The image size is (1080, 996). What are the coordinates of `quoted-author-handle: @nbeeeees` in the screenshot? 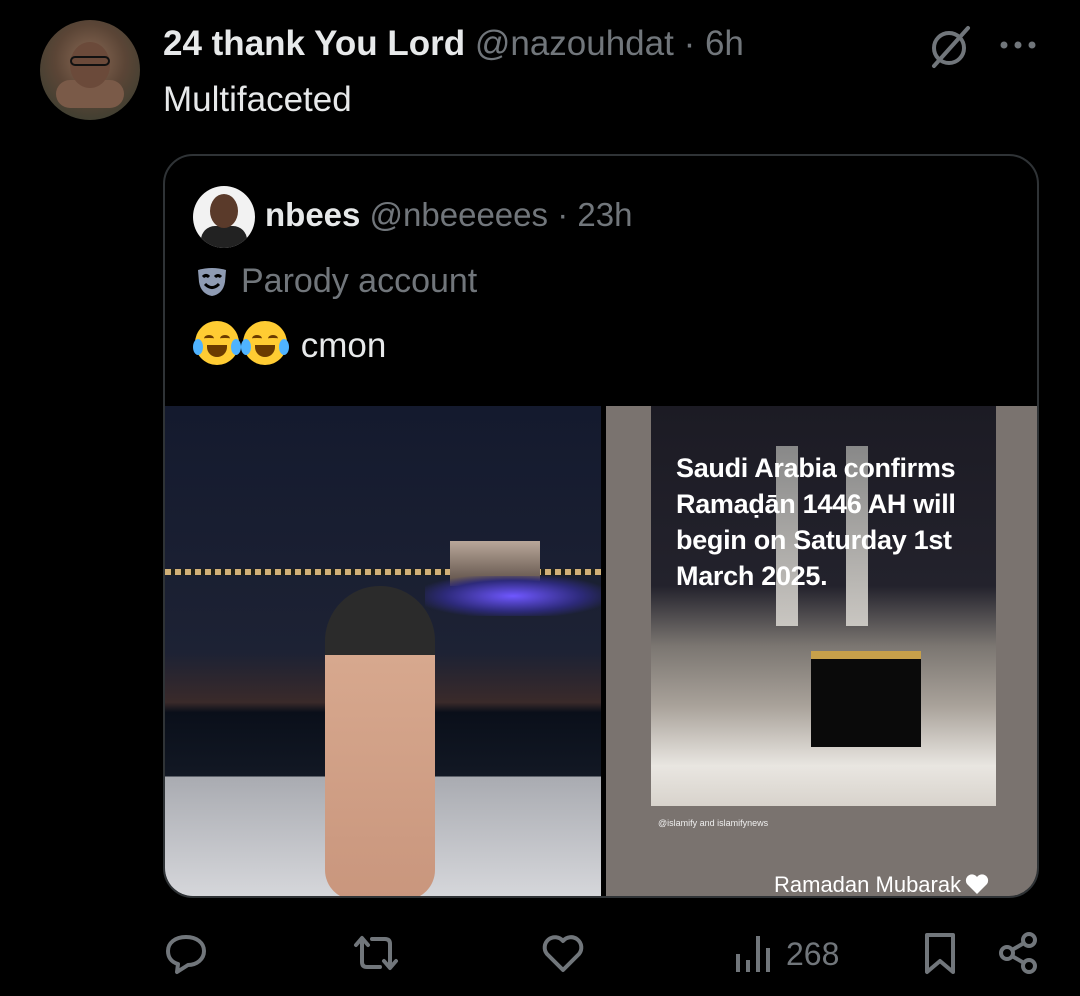 It's located at (459, 214).